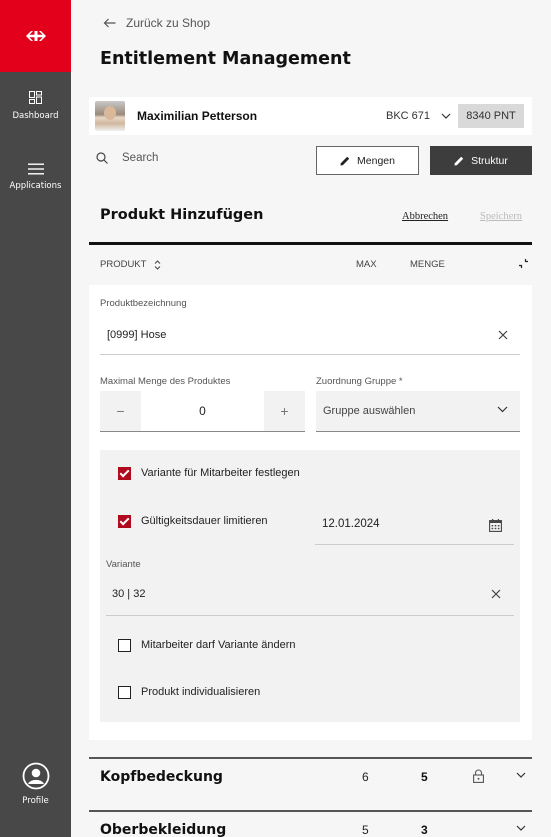 Image resolution: width=551 pixels, height=837 pixels. What do you see at coordinates (124, 692) in the screenshot?
I see `individualize-checkbox` at bounding box center [124, 692].